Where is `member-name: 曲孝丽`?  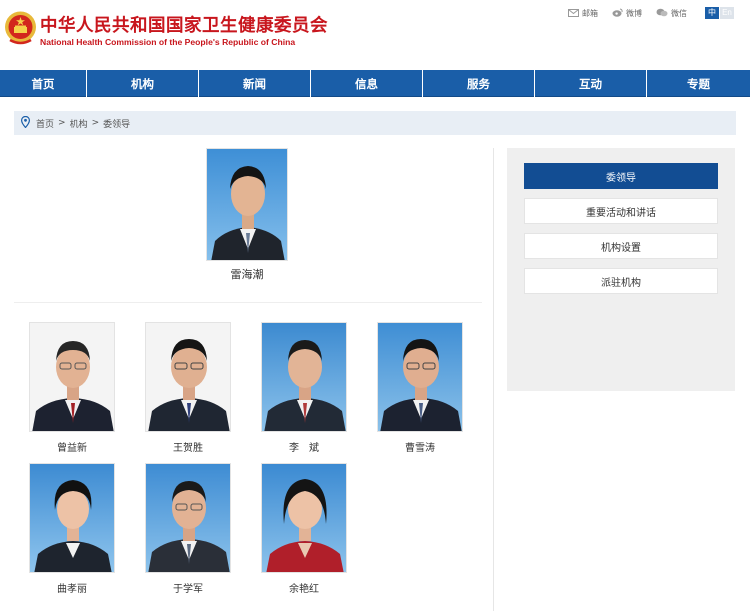 member-name: 曲孝丽 is located at coordinates (72, 587).